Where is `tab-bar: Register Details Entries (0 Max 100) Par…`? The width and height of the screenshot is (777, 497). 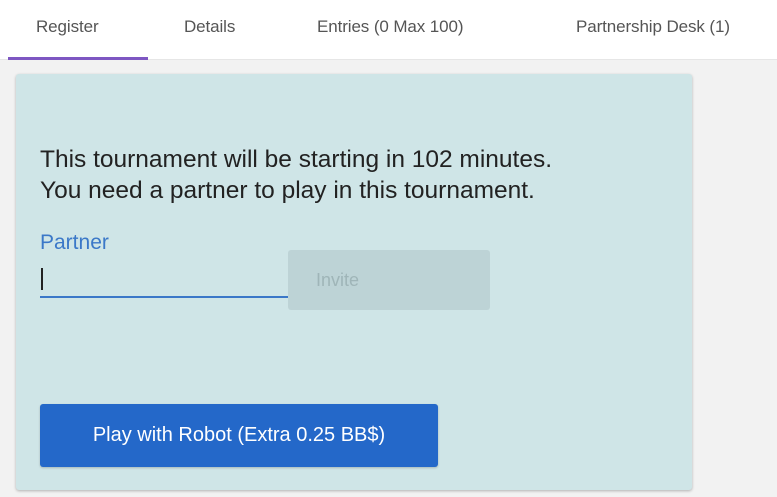 tab-bar: Register Details Entries (0 Max 100) Par… is located at coordinates (388, 30).